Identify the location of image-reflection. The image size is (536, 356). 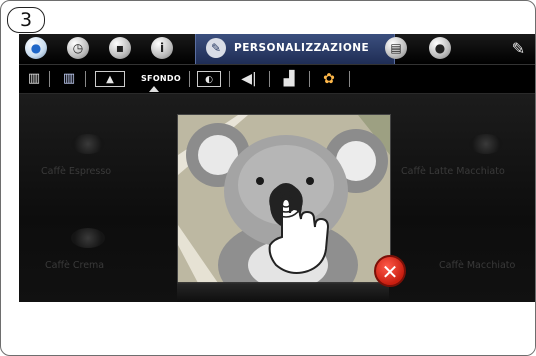
(283, 292).